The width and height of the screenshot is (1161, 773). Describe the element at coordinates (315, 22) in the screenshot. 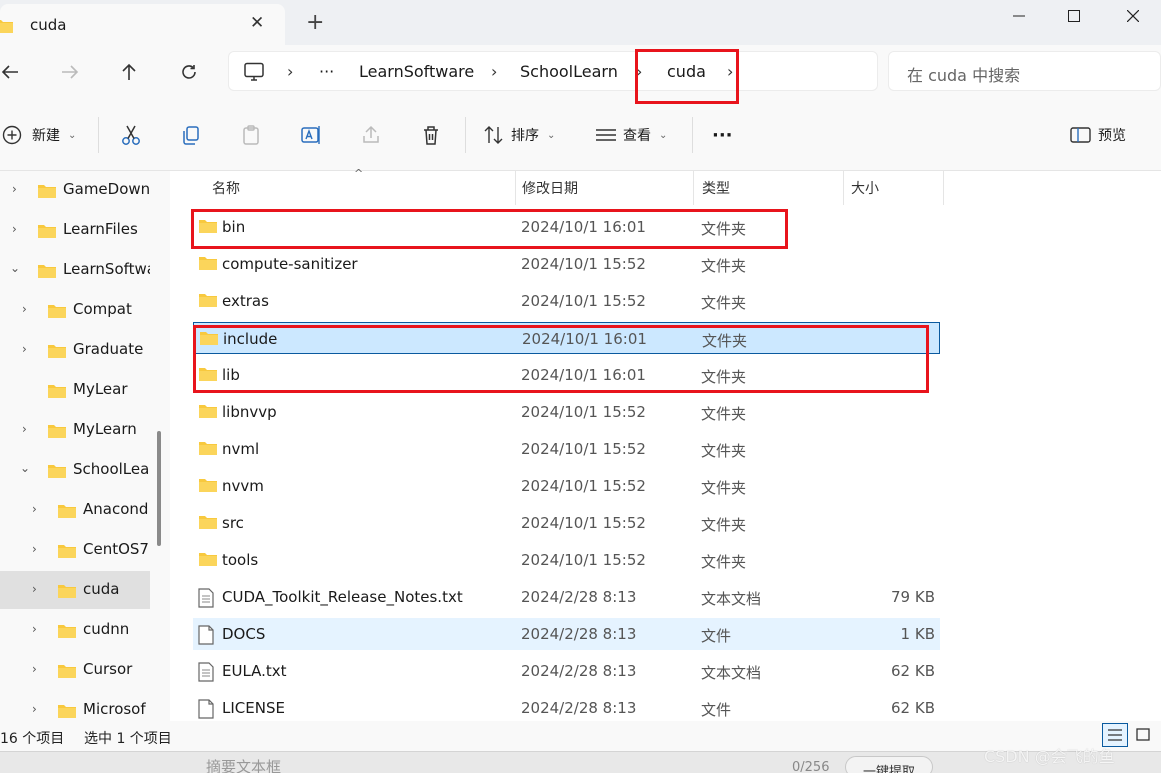

I see `new-tab-button: +` at that location.